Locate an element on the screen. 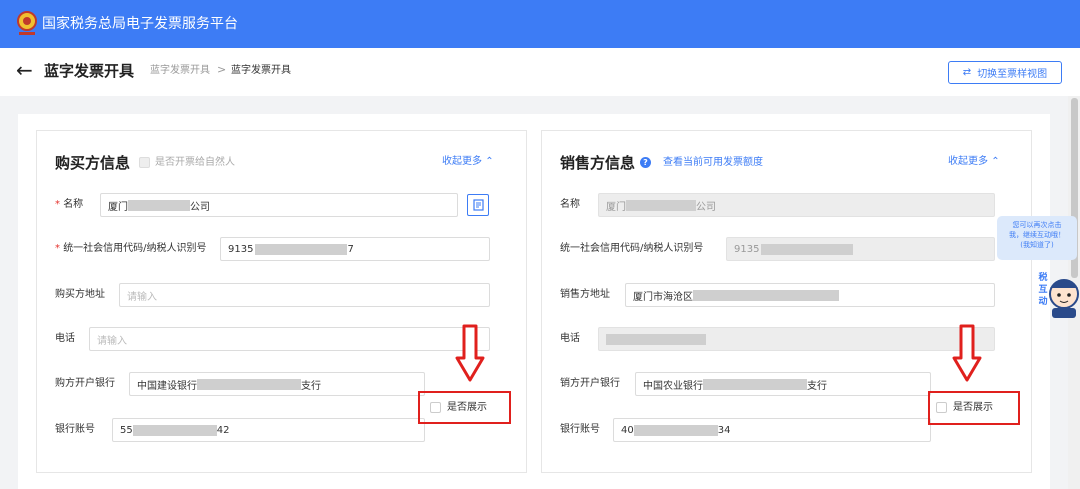  app-title: 国家税务总局电子发票服务平台 is located at coordinates (140, 24).